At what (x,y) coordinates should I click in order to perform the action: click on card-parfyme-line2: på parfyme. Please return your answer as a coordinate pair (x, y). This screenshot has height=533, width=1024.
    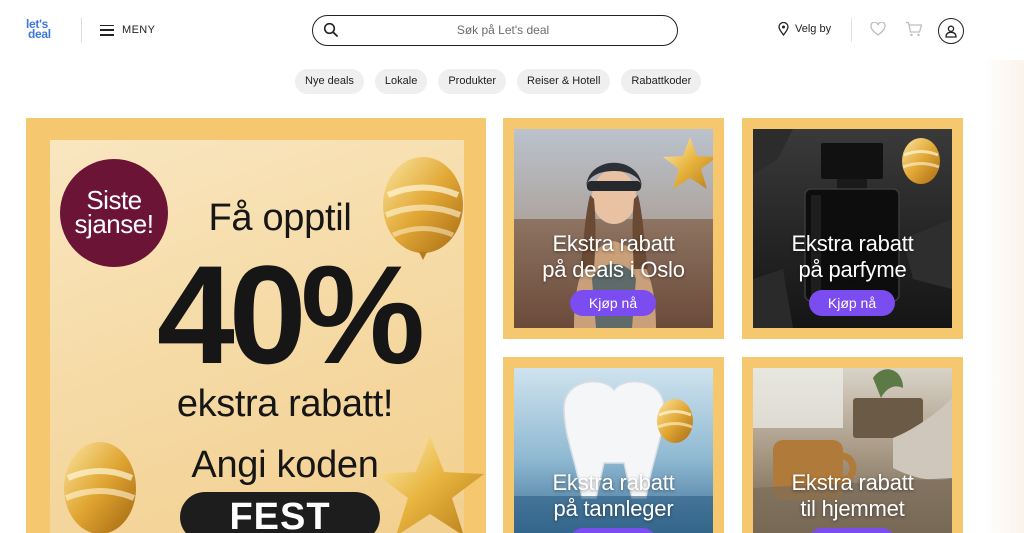
    Looking at the image, I should click on (852, 269).